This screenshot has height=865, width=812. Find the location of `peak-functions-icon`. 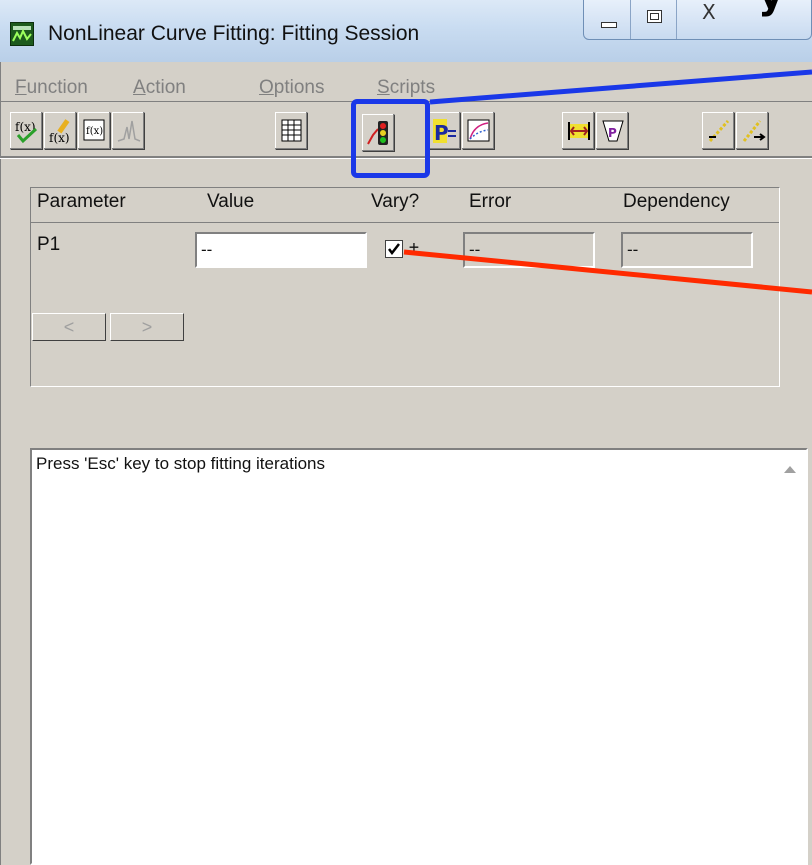

peak-functions-icon is located at coordinates (129, 131).